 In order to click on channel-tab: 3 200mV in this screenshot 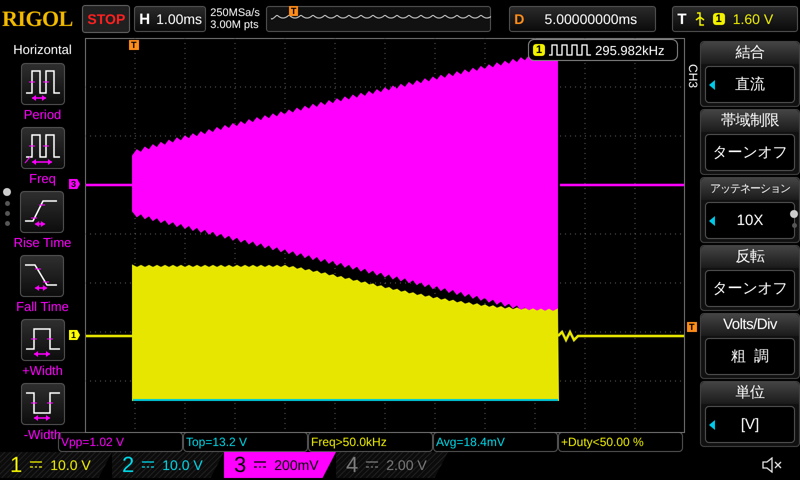, I will do `click(280, 465)`.